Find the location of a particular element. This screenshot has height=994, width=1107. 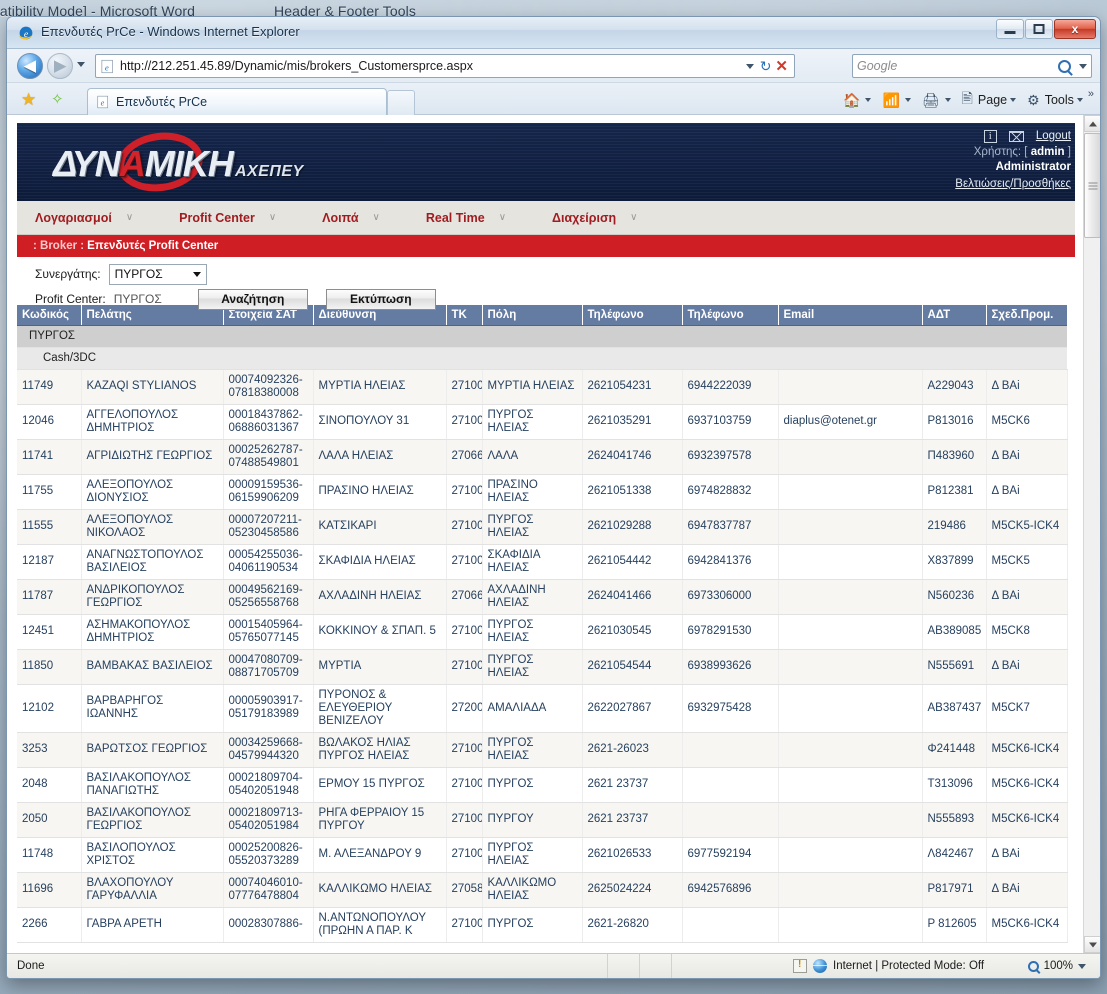

page-menu-icon: 🖹 is located at coordinates (967, 100).